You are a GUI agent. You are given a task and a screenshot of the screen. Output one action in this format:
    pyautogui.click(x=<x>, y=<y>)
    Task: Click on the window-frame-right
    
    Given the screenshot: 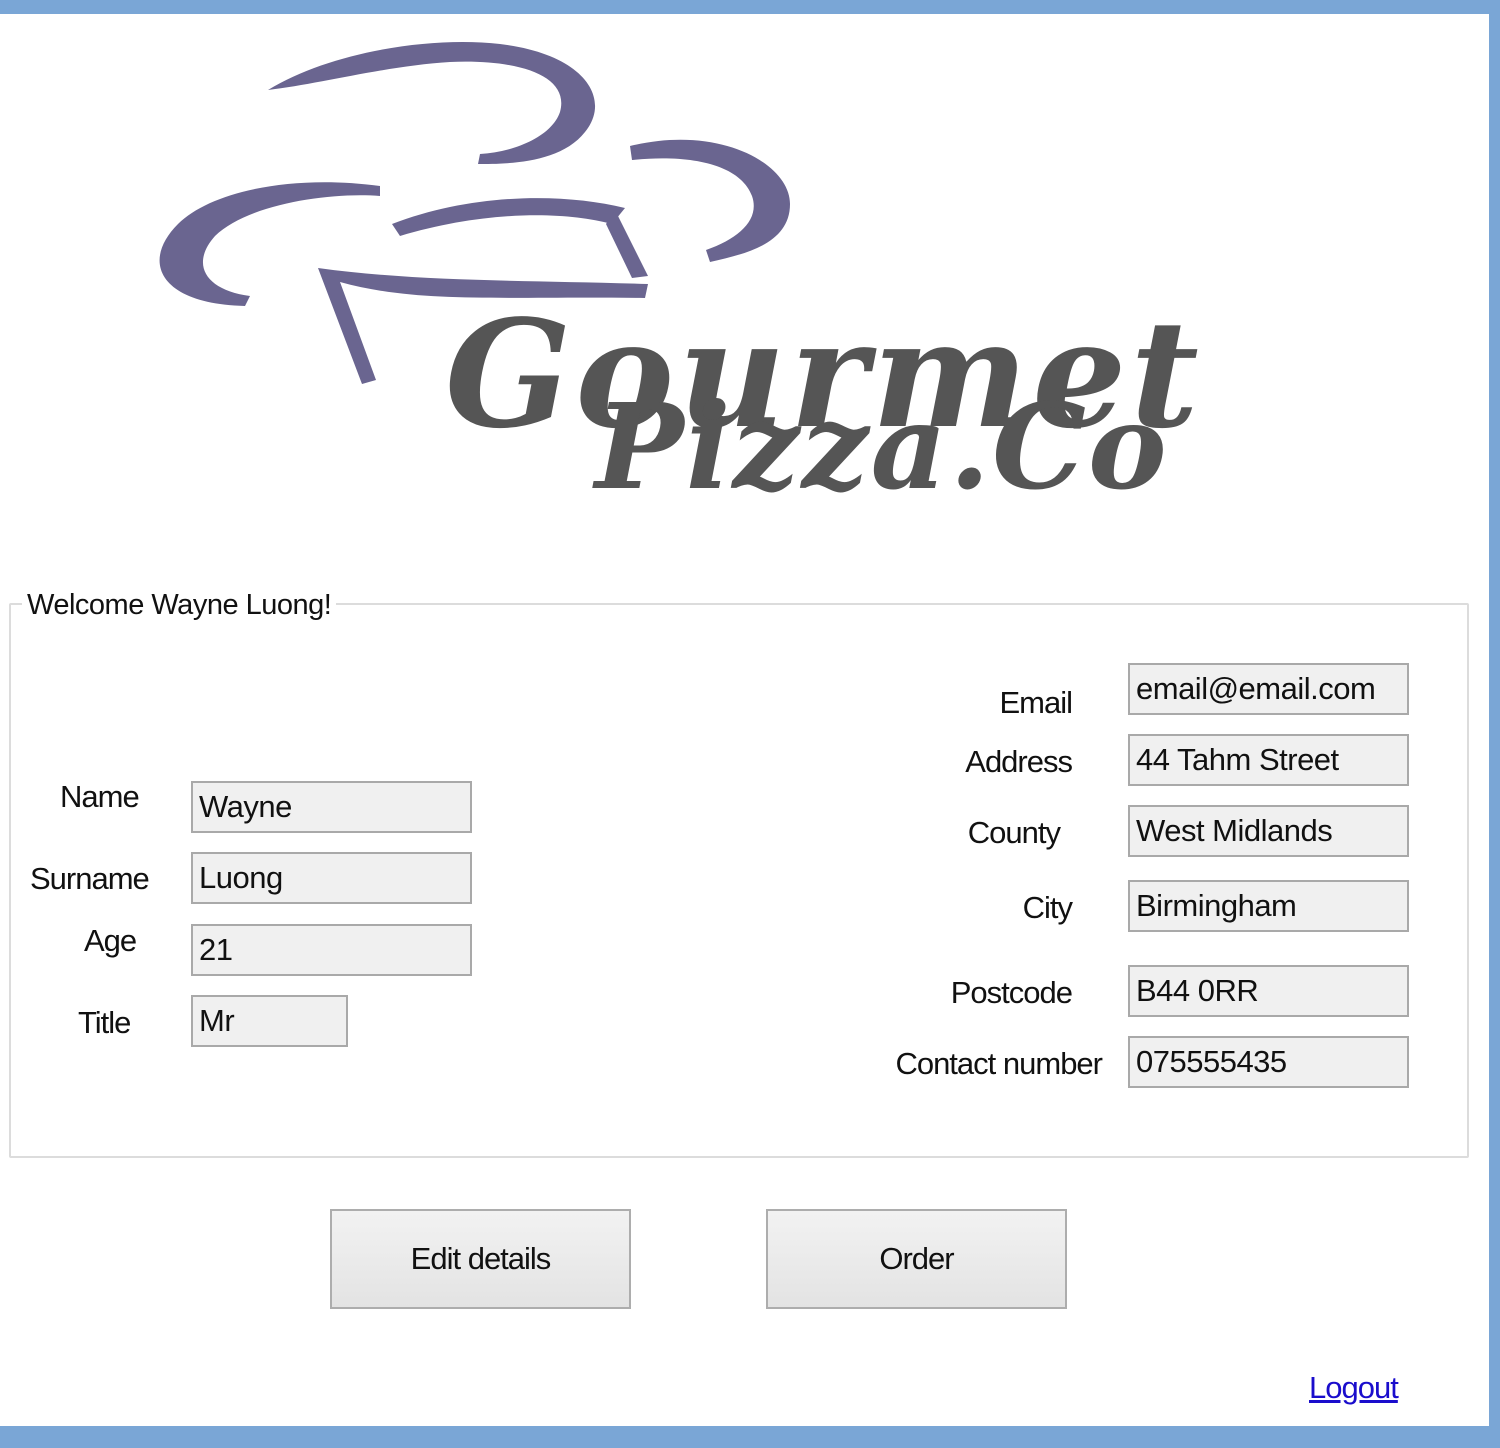 What is the action you would take?
    pyautogui.click(x=1494, y=724)
    